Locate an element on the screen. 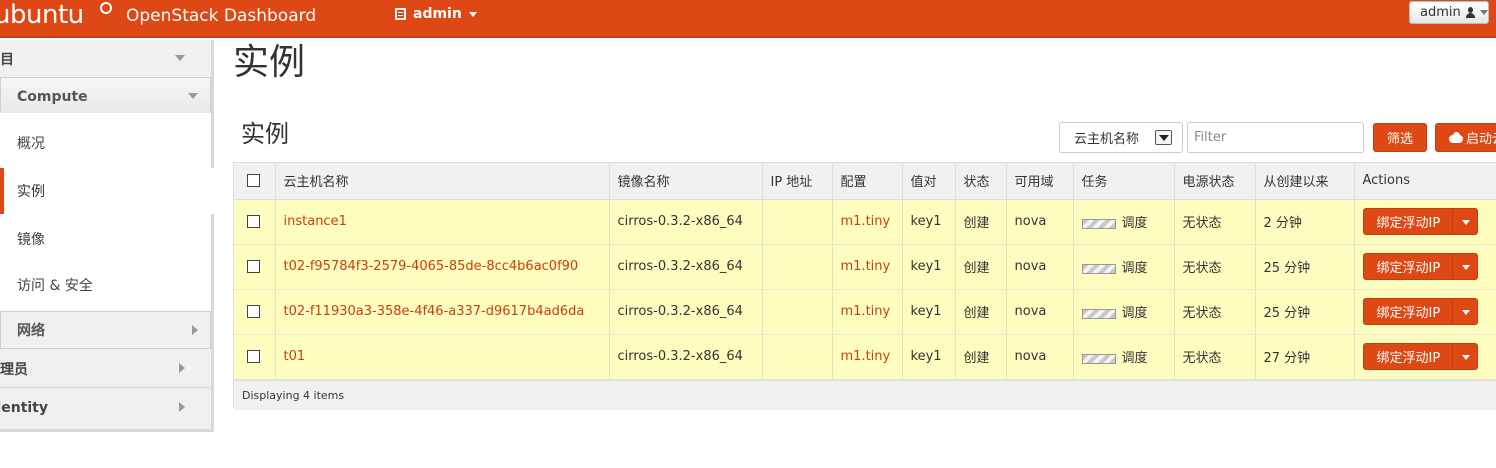 This screenshot has width=1496, height=468. instance-name-link: t02-f11930a3-358e-4f46-a337-d9617b4ad6da is located at coordinates (434, 311).